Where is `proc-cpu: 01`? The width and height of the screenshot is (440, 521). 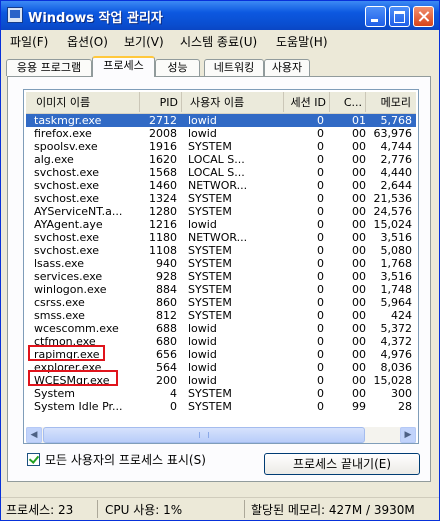
proc-cpu: 01 is located at coordinates (359, 120).